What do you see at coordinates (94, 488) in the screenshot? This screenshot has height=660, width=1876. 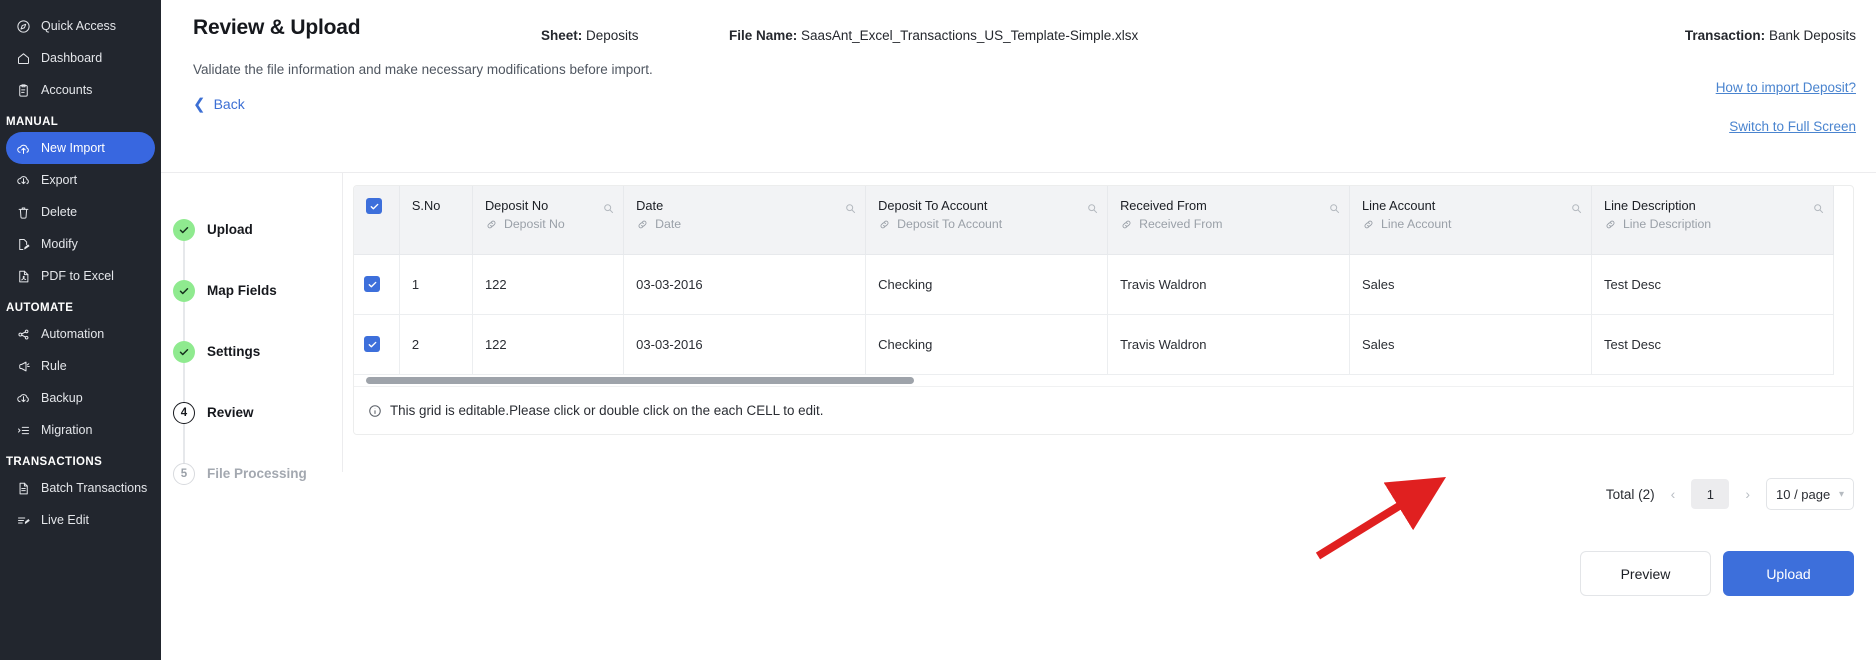 I see `sidebar-item-label: Batch Transactions` at bounding box center [94, 488].